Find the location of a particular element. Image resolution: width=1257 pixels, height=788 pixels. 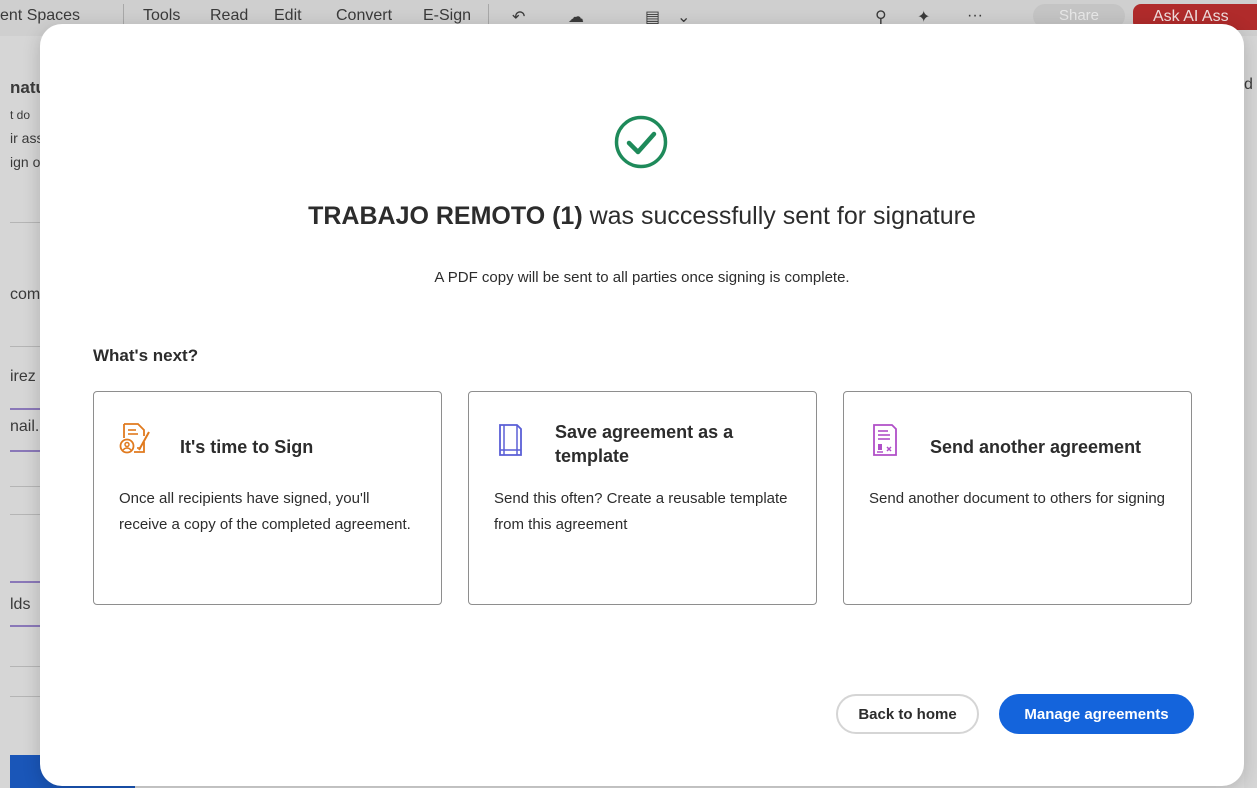

menu-documents-spaces: ent Spaces is located at coordinates (40, 16).